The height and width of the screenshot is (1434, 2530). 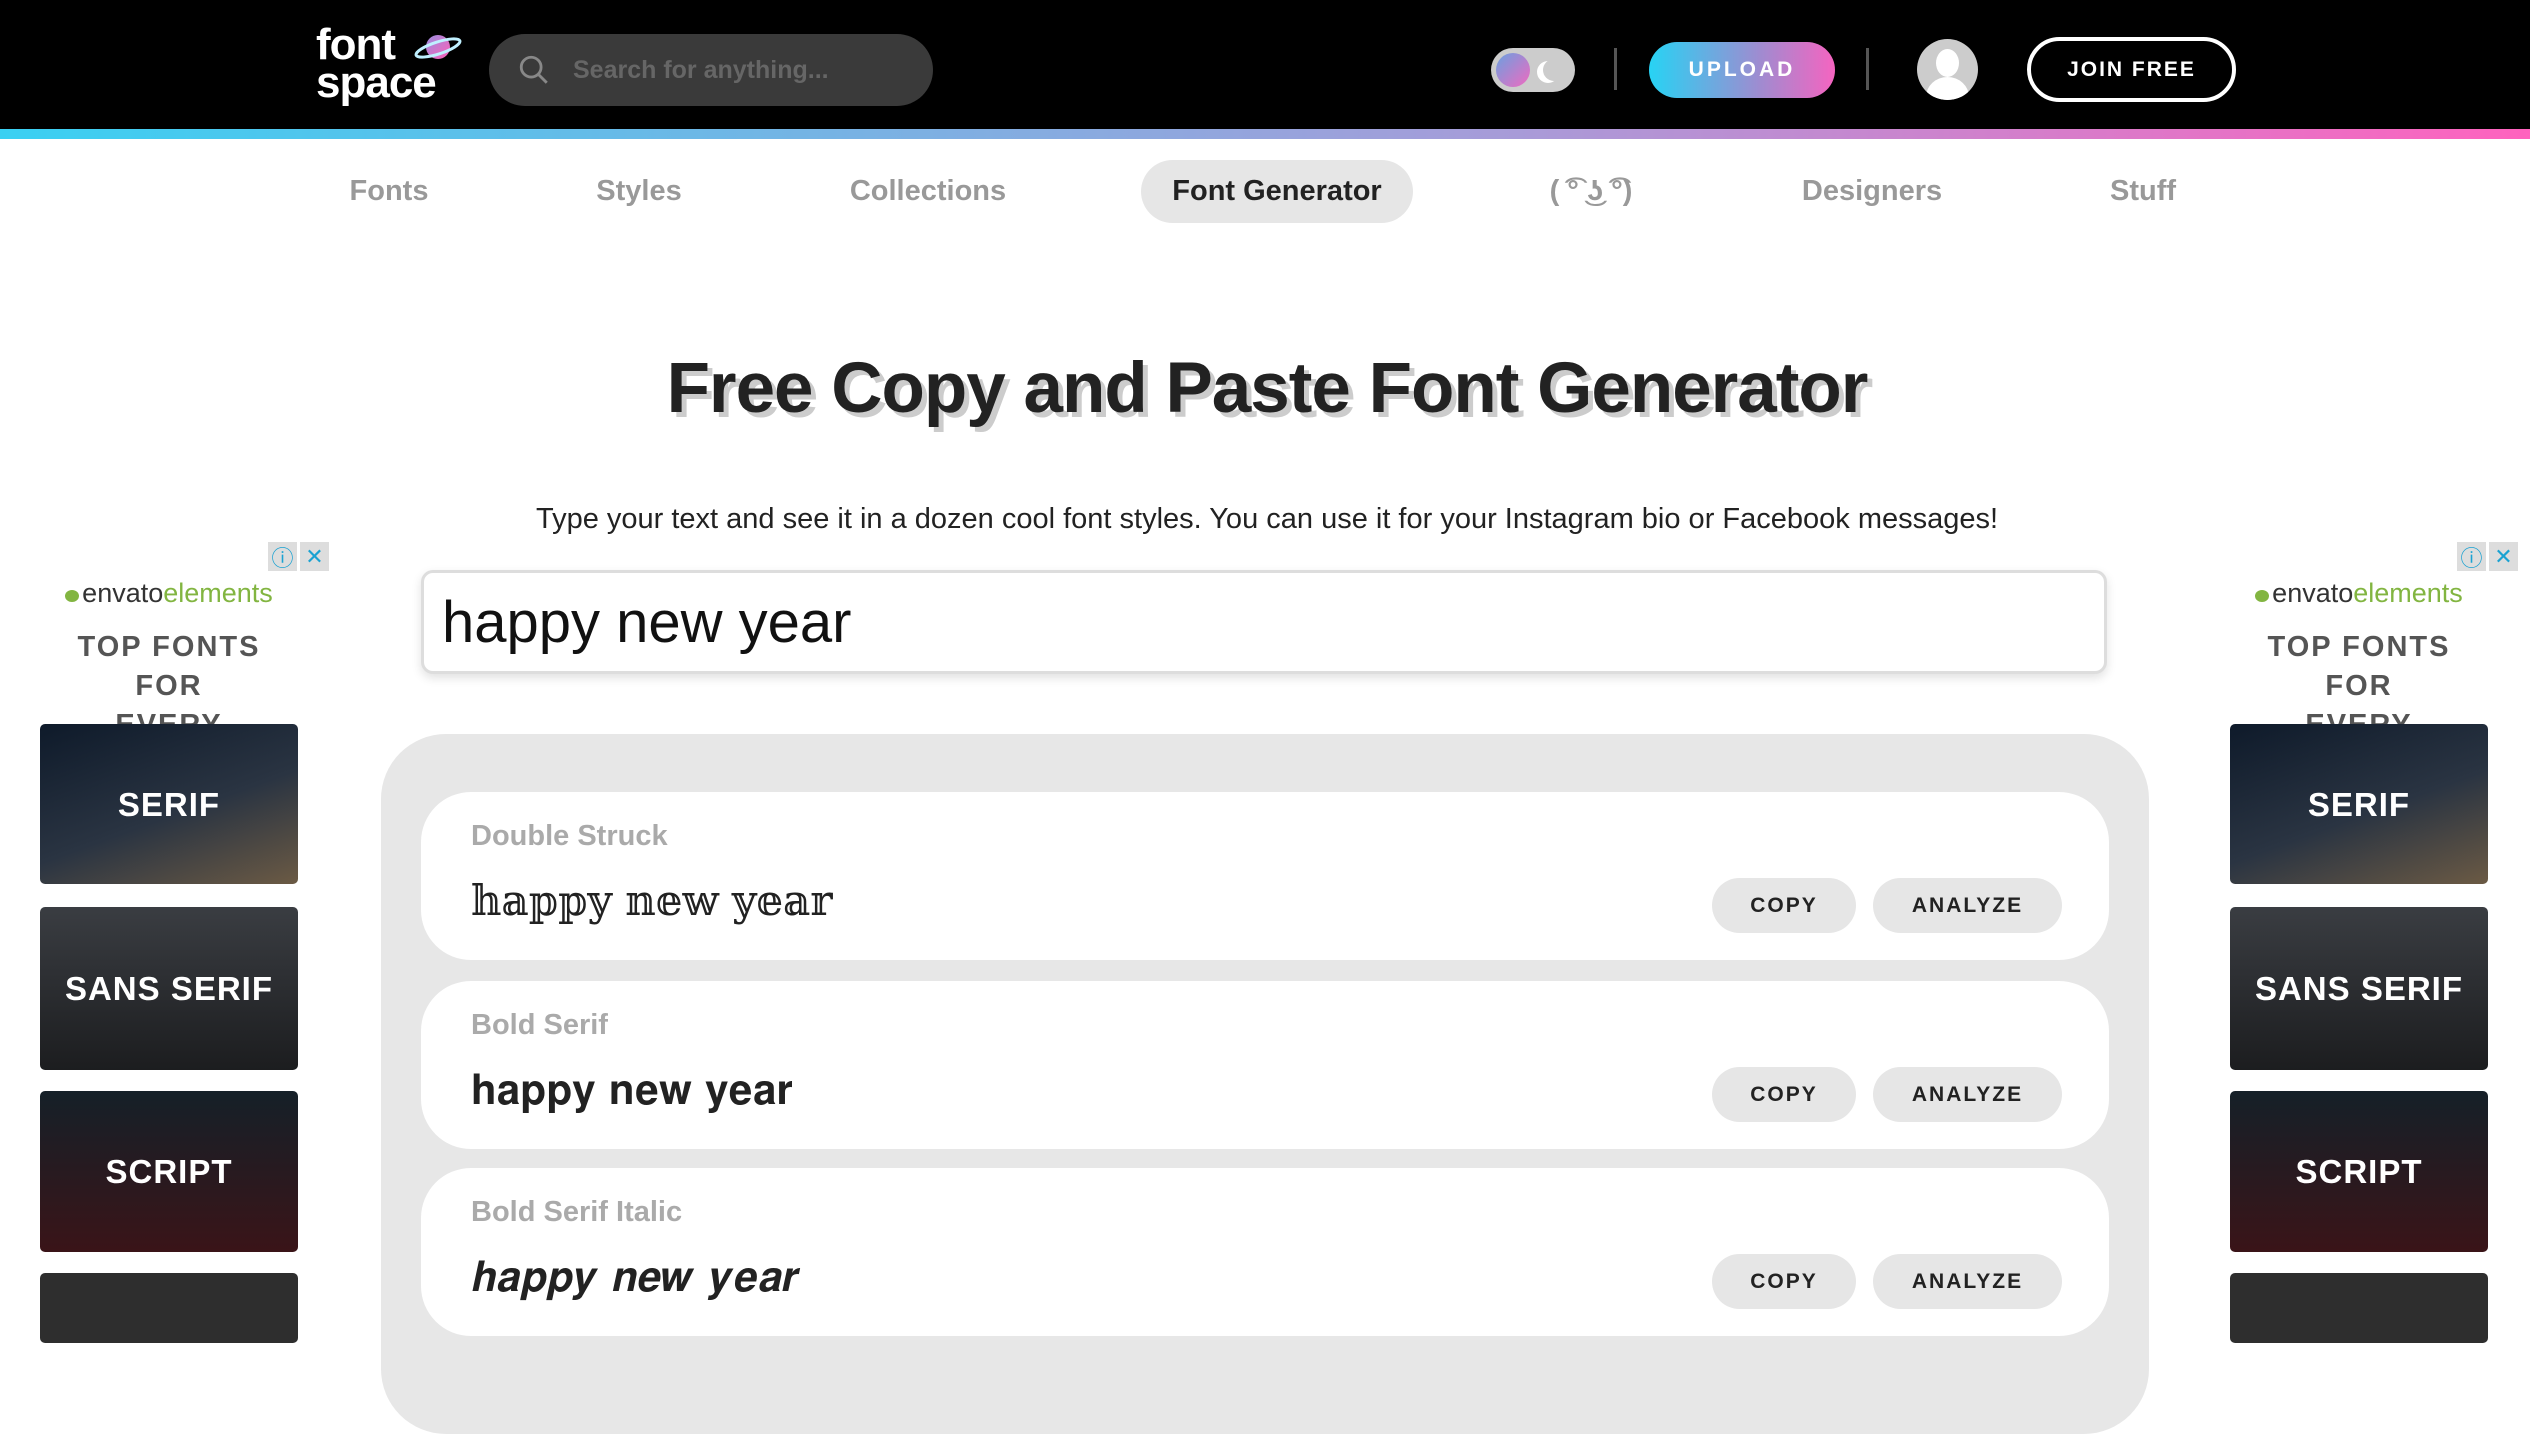 I want to click on moon-icon, so click(x=1554, y=70).